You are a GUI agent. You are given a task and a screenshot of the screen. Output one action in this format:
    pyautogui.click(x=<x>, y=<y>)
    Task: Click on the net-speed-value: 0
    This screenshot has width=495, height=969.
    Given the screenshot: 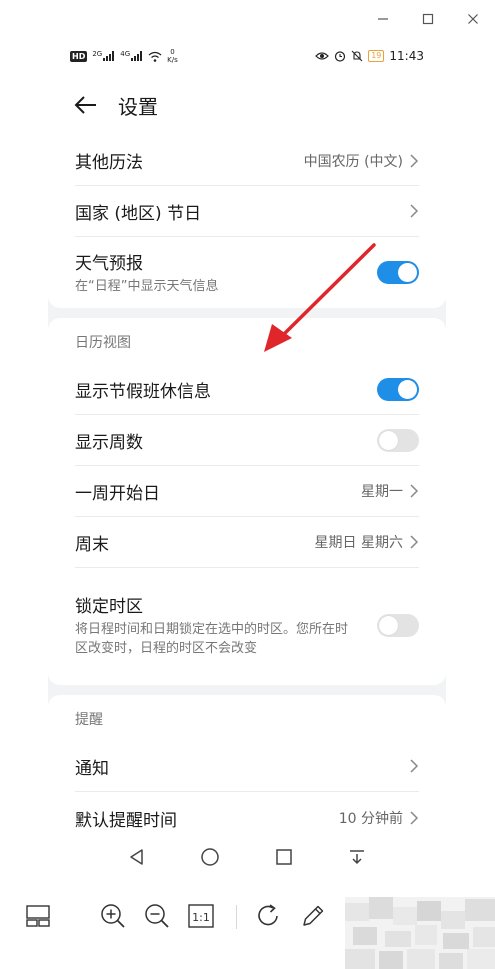 What is the action you would take?
    pyautogui.click(x=172, y=52)
    